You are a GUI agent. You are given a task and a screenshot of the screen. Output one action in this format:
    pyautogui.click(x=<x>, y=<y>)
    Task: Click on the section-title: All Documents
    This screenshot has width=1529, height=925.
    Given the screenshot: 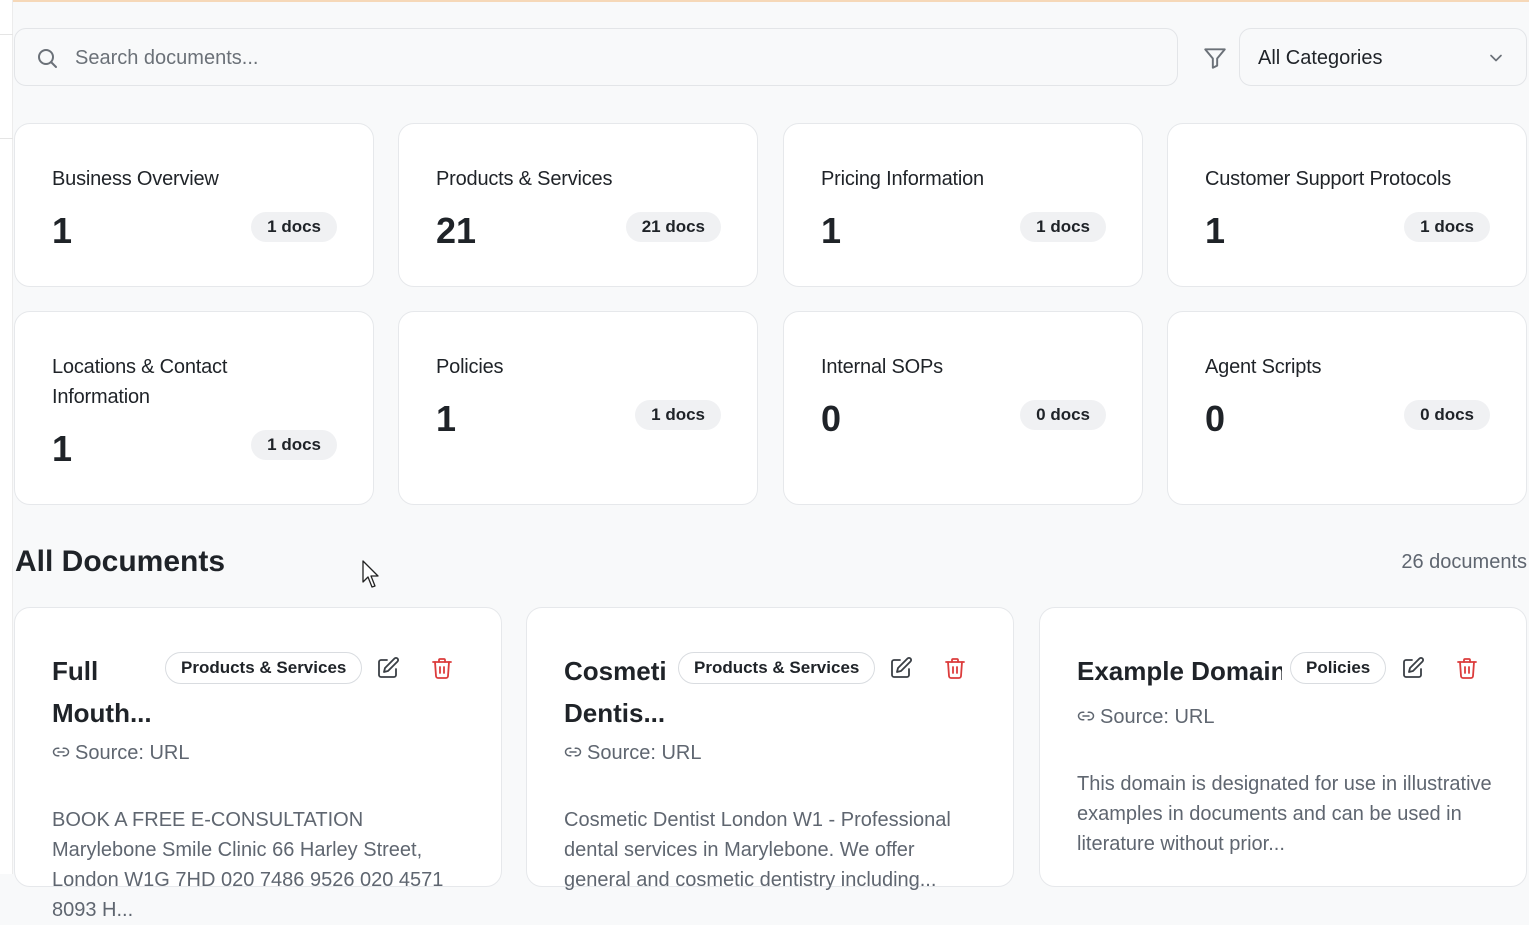 What is the action you would take?
    pyautogui.click(x=120, y=561)
    